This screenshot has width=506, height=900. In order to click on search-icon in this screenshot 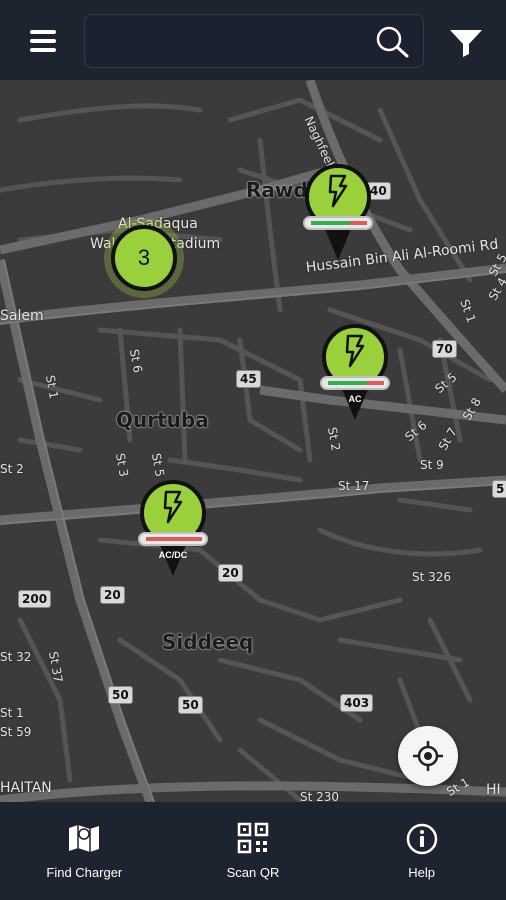, I will do `click(392, 42)`.